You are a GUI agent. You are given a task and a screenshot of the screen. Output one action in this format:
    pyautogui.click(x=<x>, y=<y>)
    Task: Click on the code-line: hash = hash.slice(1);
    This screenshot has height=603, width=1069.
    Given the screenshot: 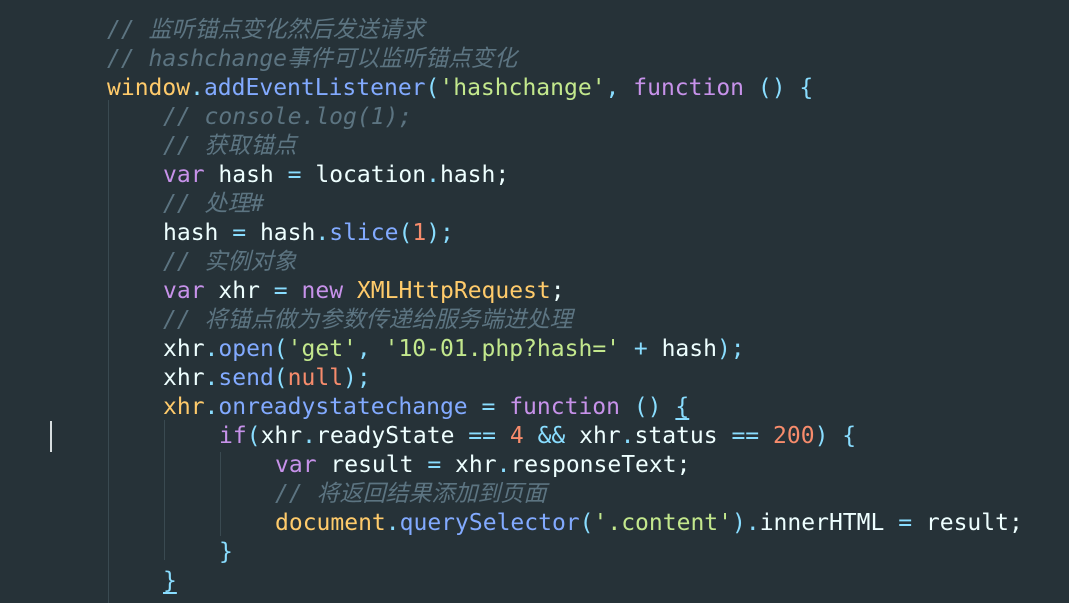 What is the action you would take?
    pyautogui.click(x=308, y=233)
    